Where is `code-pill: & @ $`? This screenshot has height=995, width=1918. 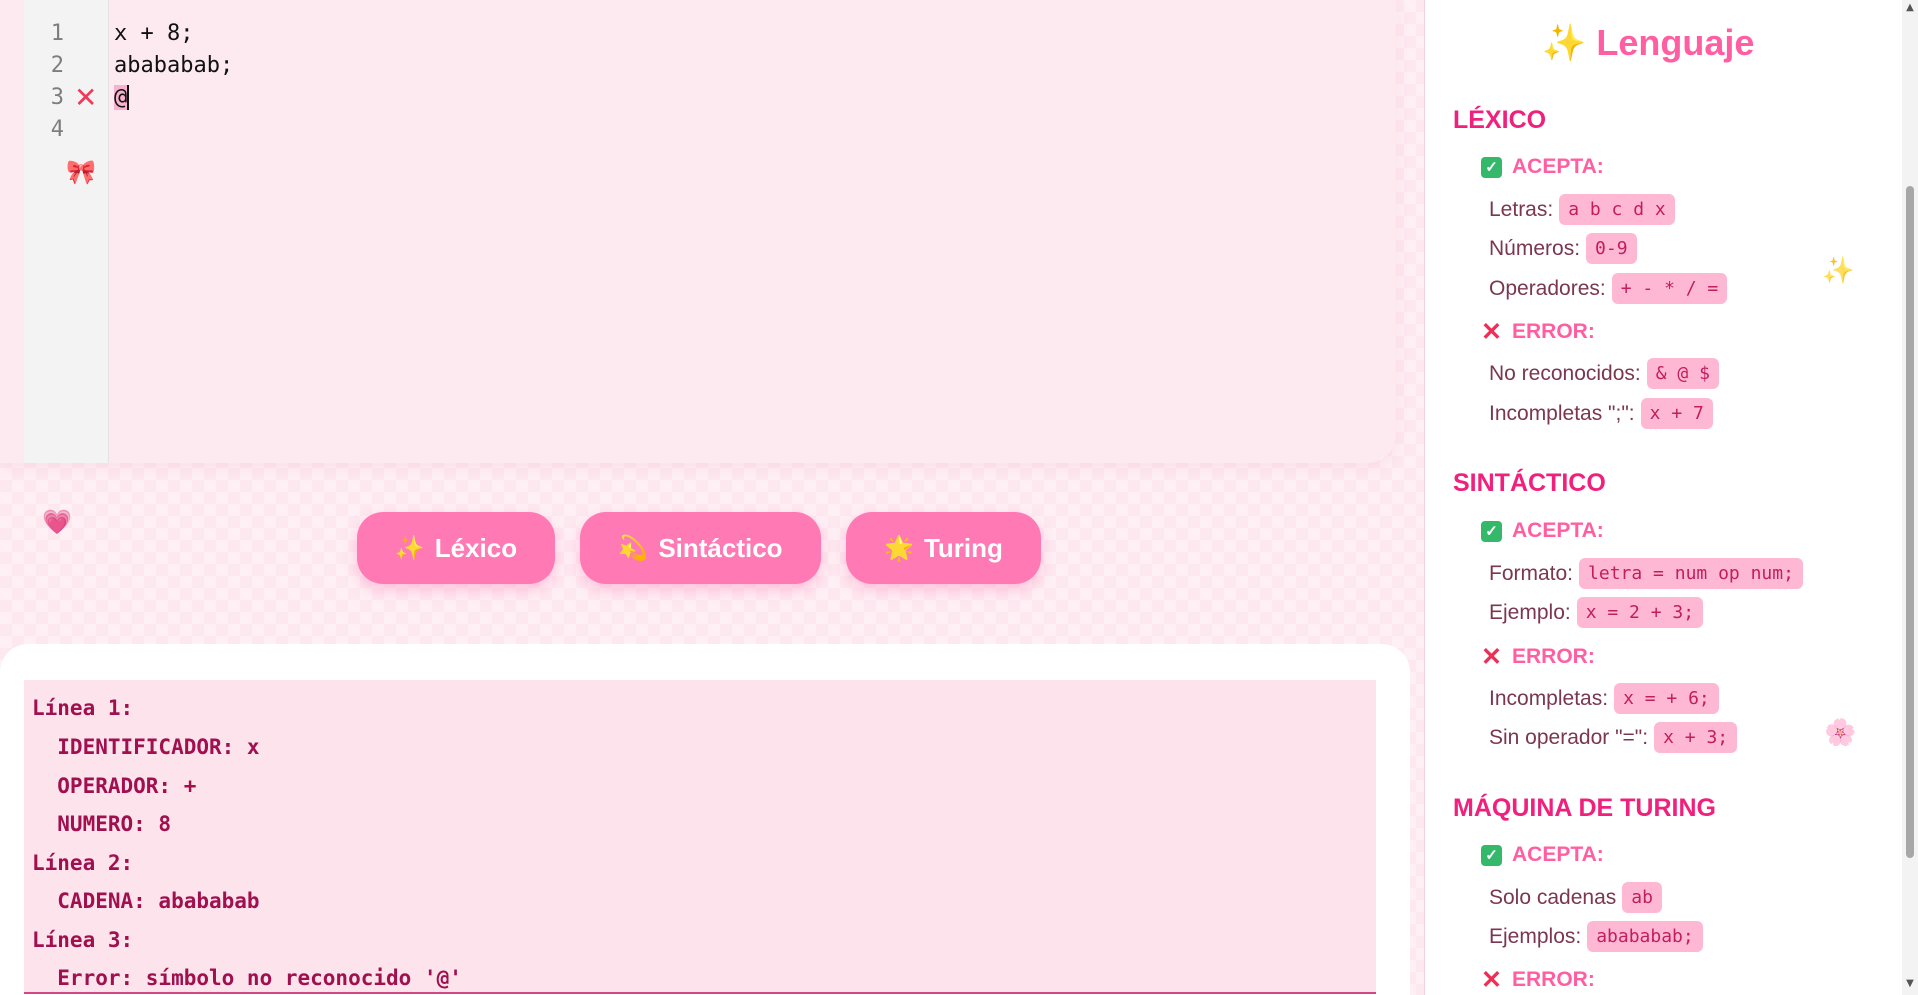
code-pill: & @ $ is located at coordinates (1682, 373).